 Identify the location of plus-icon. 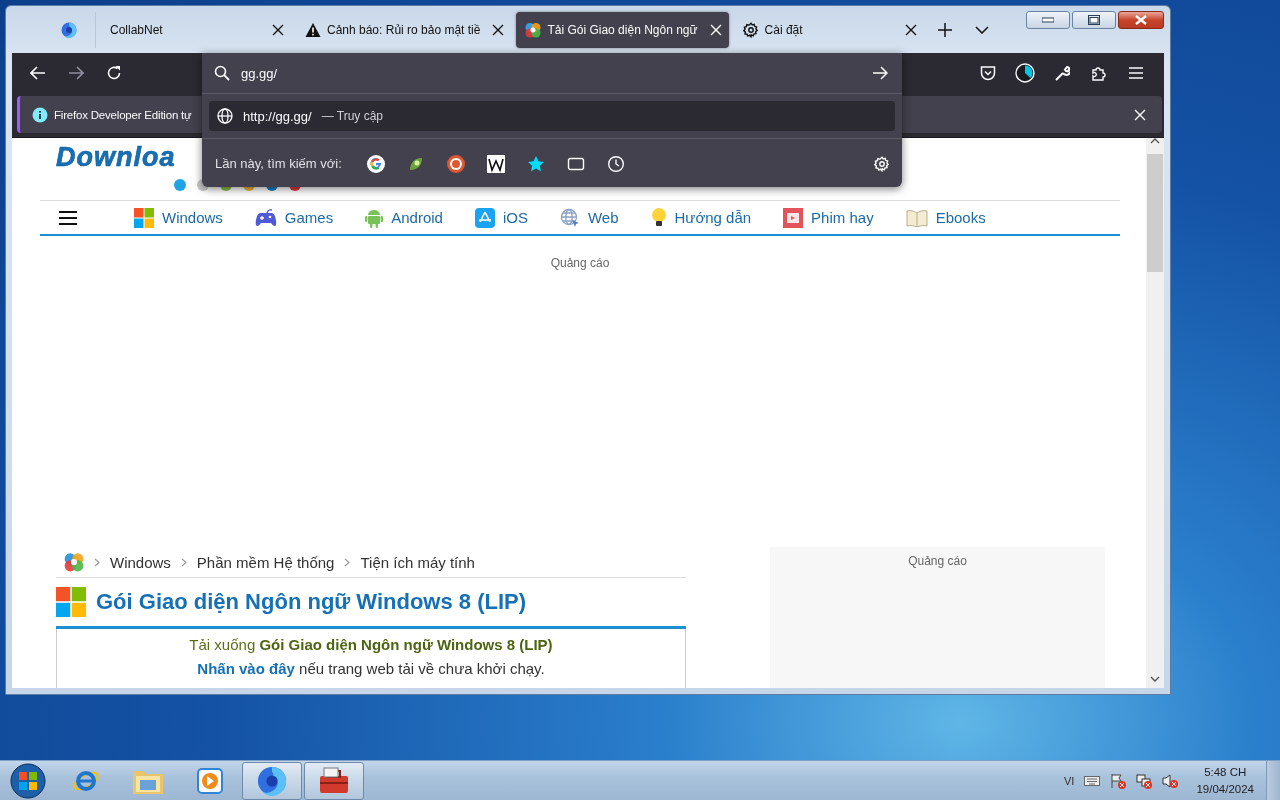
(944, 29).